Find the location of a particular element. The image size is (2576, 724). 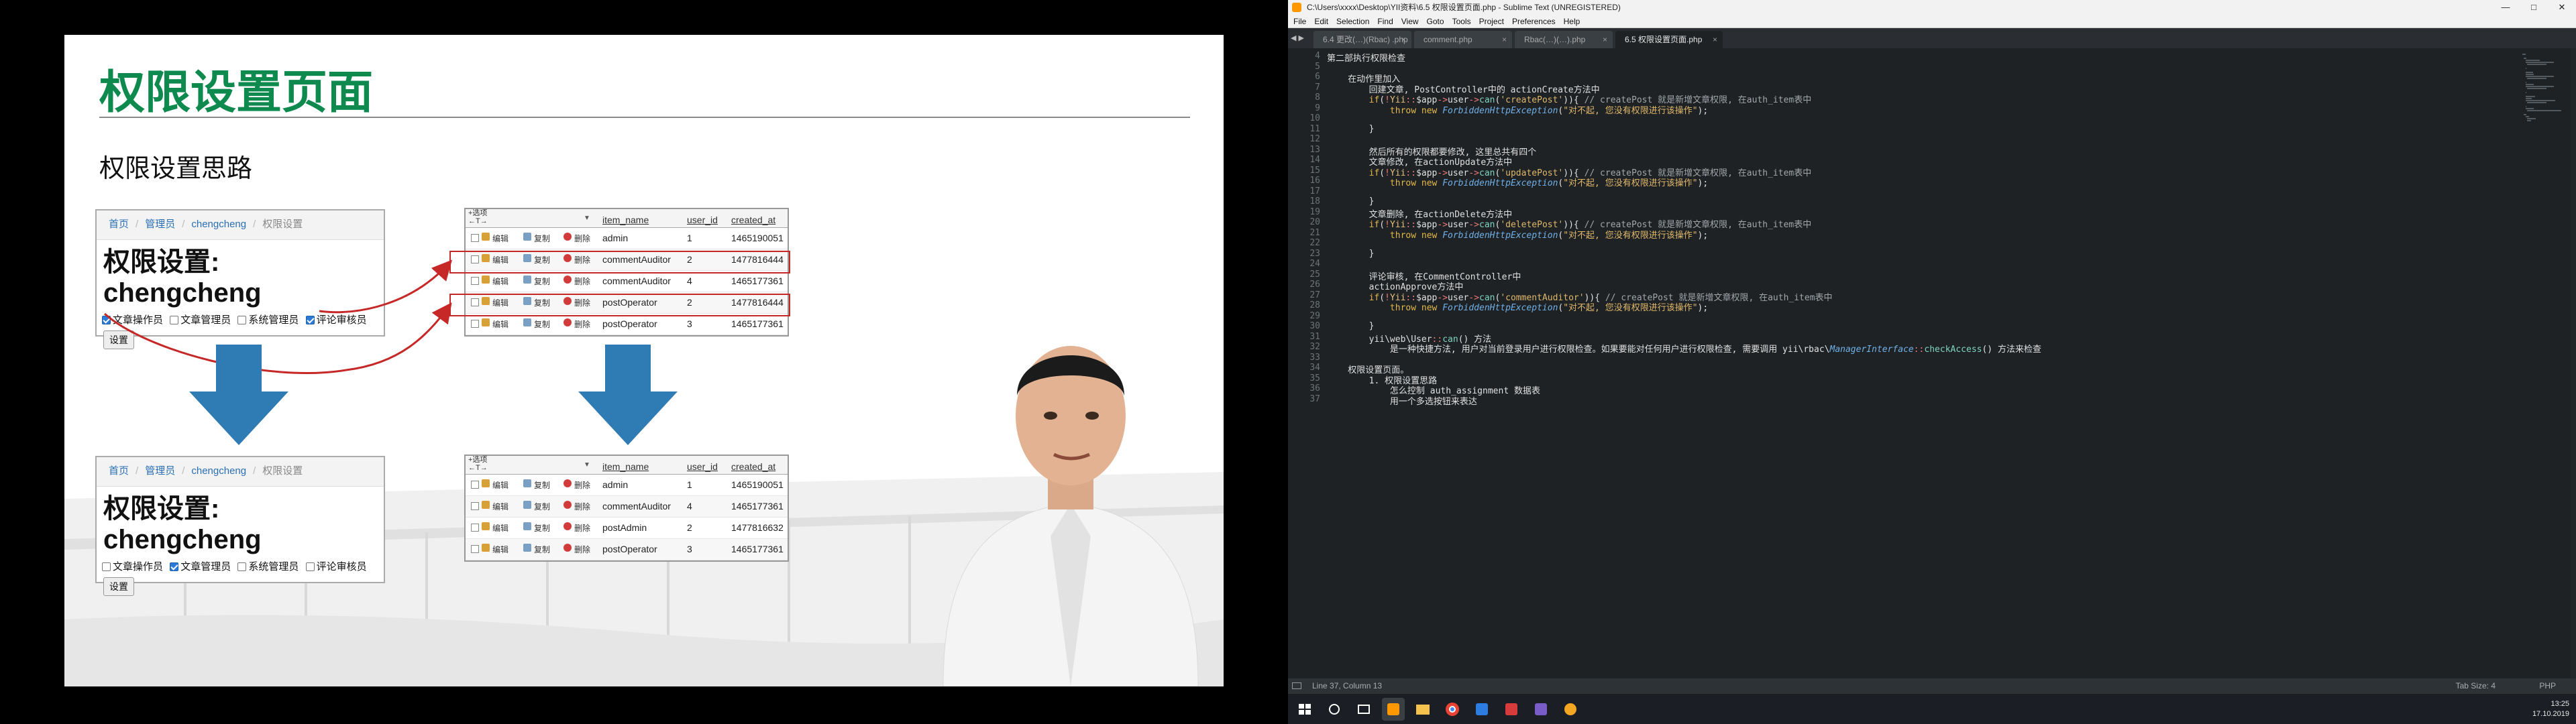

line-number: 7 is located at coordinates (1317, 87).